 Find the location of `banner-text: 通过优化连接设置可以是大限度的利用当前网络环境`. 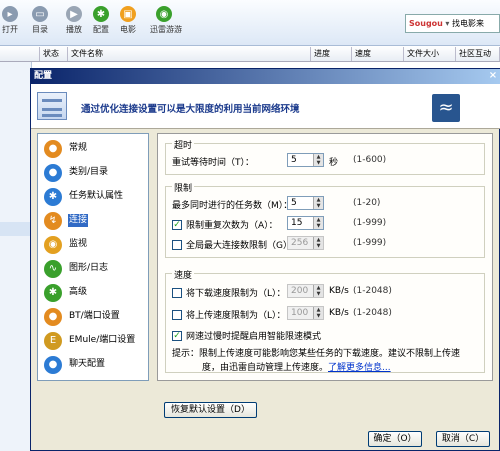

banner-text: 通过优化连接设置可以是大限度的利用当前网络环境 is located at coordinates (190, 109).